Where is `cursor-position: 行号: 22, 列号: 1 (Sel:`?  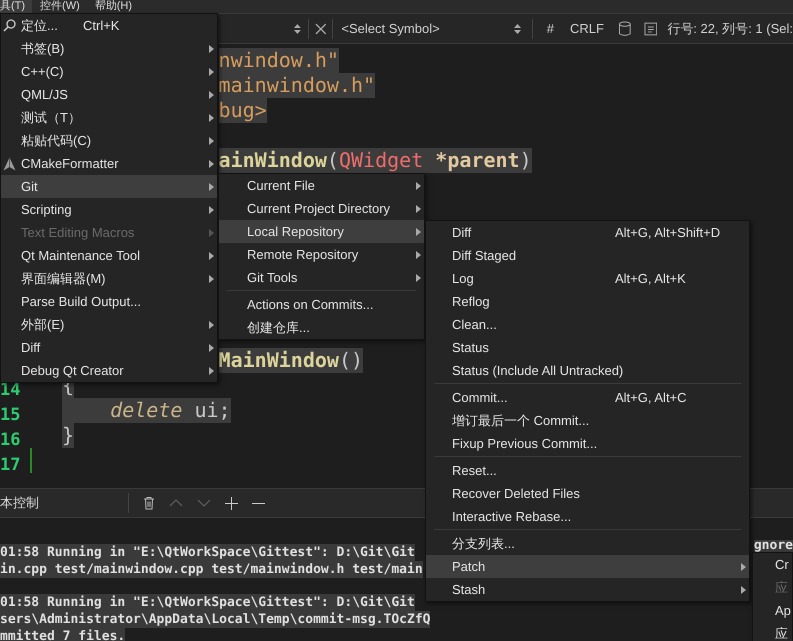
cursor-position: 行号: 22, 列号: 1 (Sel: is located at coordinates (730, 29).